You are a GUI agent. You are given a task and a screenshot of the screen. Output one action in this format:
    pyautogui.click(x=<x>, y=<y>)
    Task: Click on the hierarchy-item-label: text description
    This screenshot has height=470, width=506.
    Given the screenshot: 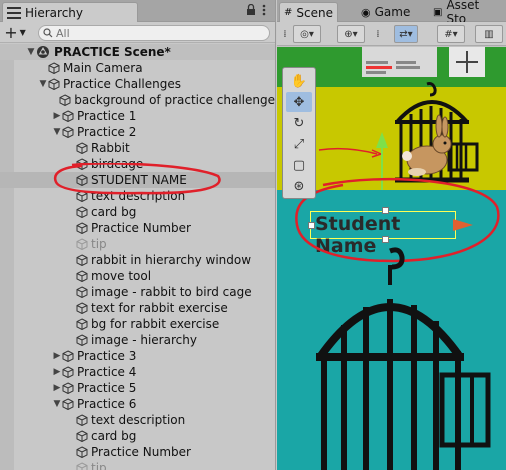 What is the action you would take?
    pyautogui.click(x=138, y=196)
    